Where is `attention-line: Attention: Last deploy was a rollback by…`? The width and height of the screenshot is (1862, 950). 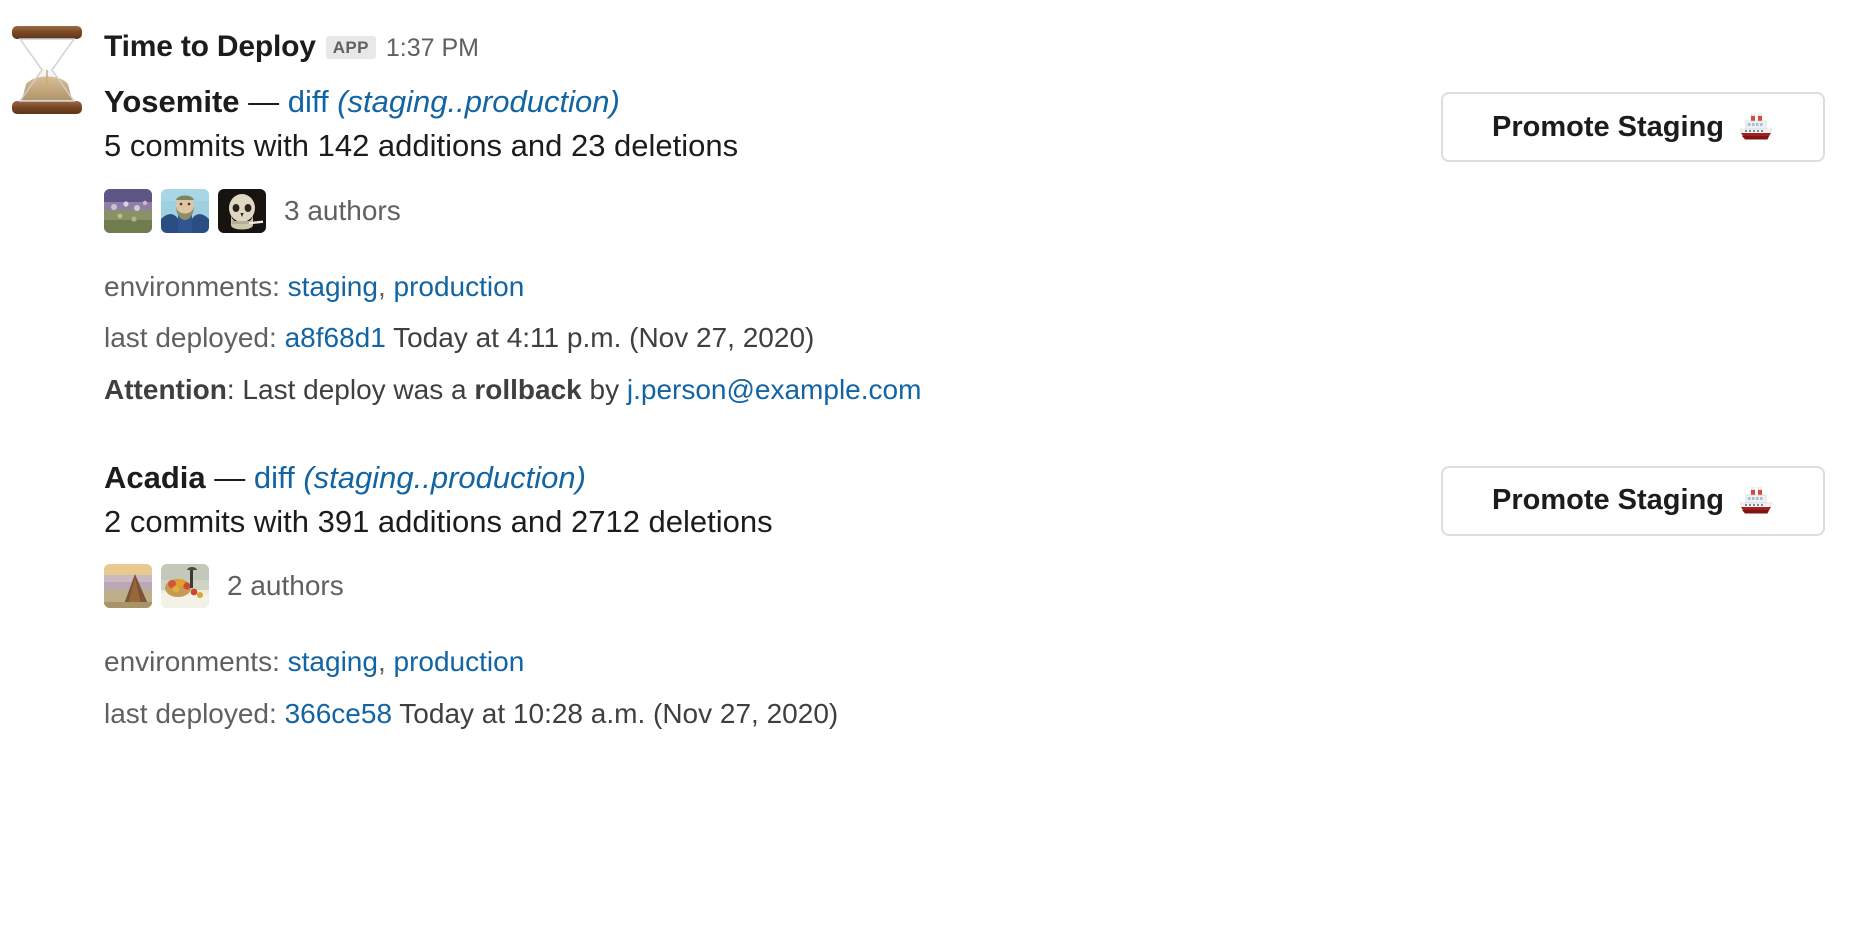
attention-line: Attention: Last deploy was a rollback by… is located at coordinates (973, 390).